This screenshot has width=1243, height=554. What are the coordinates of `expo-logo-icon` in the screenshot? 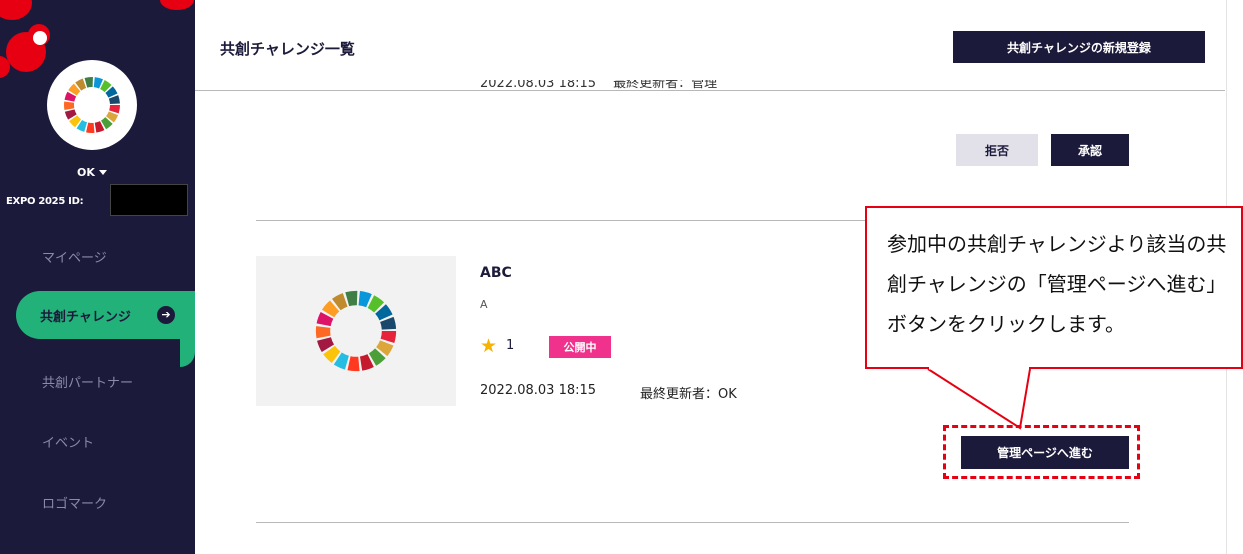 It's located at (16, 10).